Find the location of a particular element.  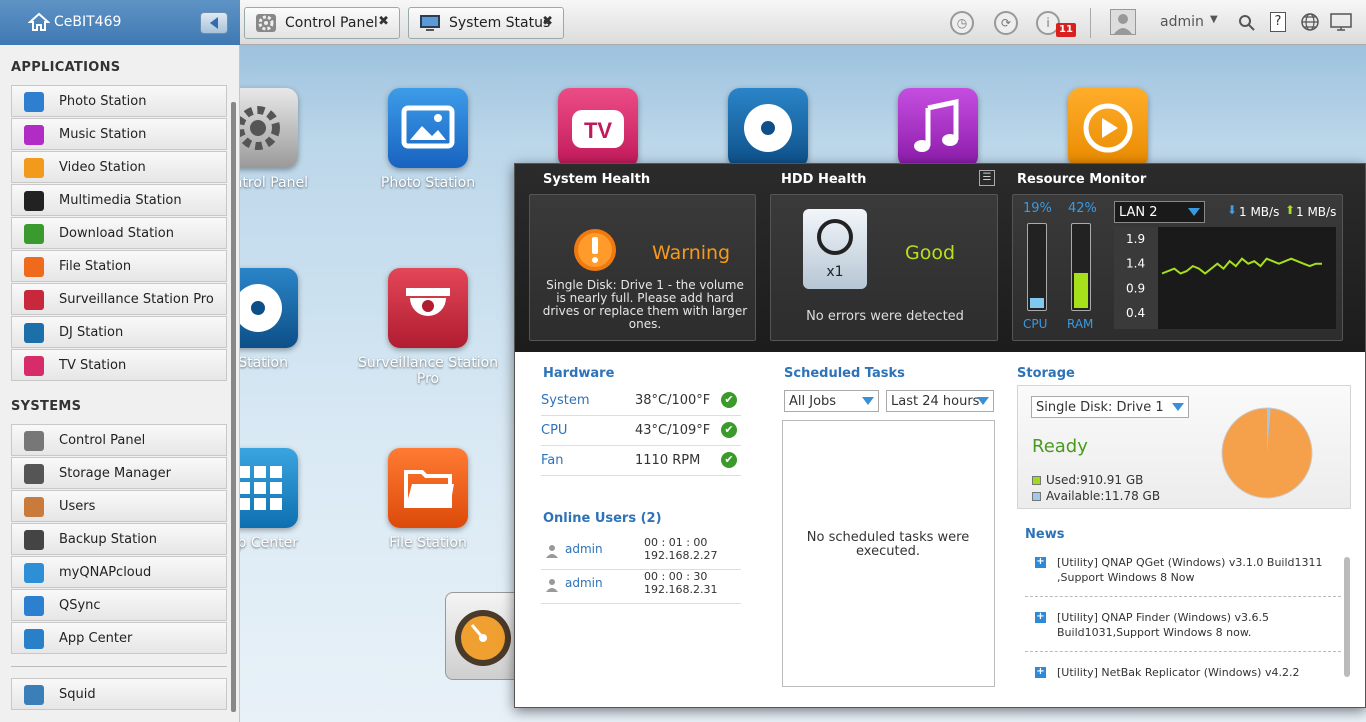

desktop-icon-photo-station is located at coordinates (428, 128).